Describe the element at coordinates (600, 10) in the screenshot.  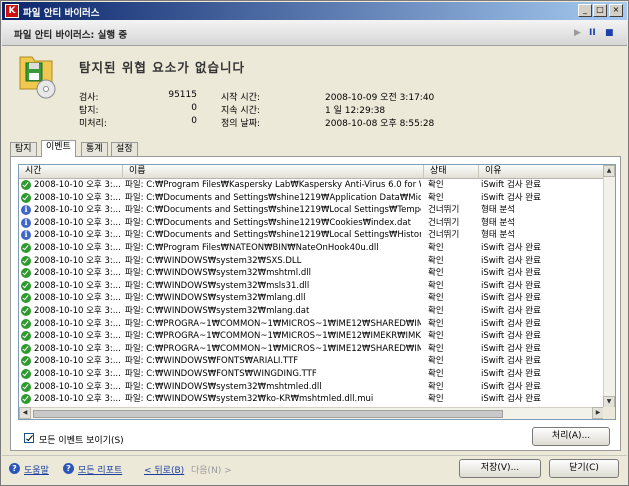
I see `maximize-button: □` at that location.